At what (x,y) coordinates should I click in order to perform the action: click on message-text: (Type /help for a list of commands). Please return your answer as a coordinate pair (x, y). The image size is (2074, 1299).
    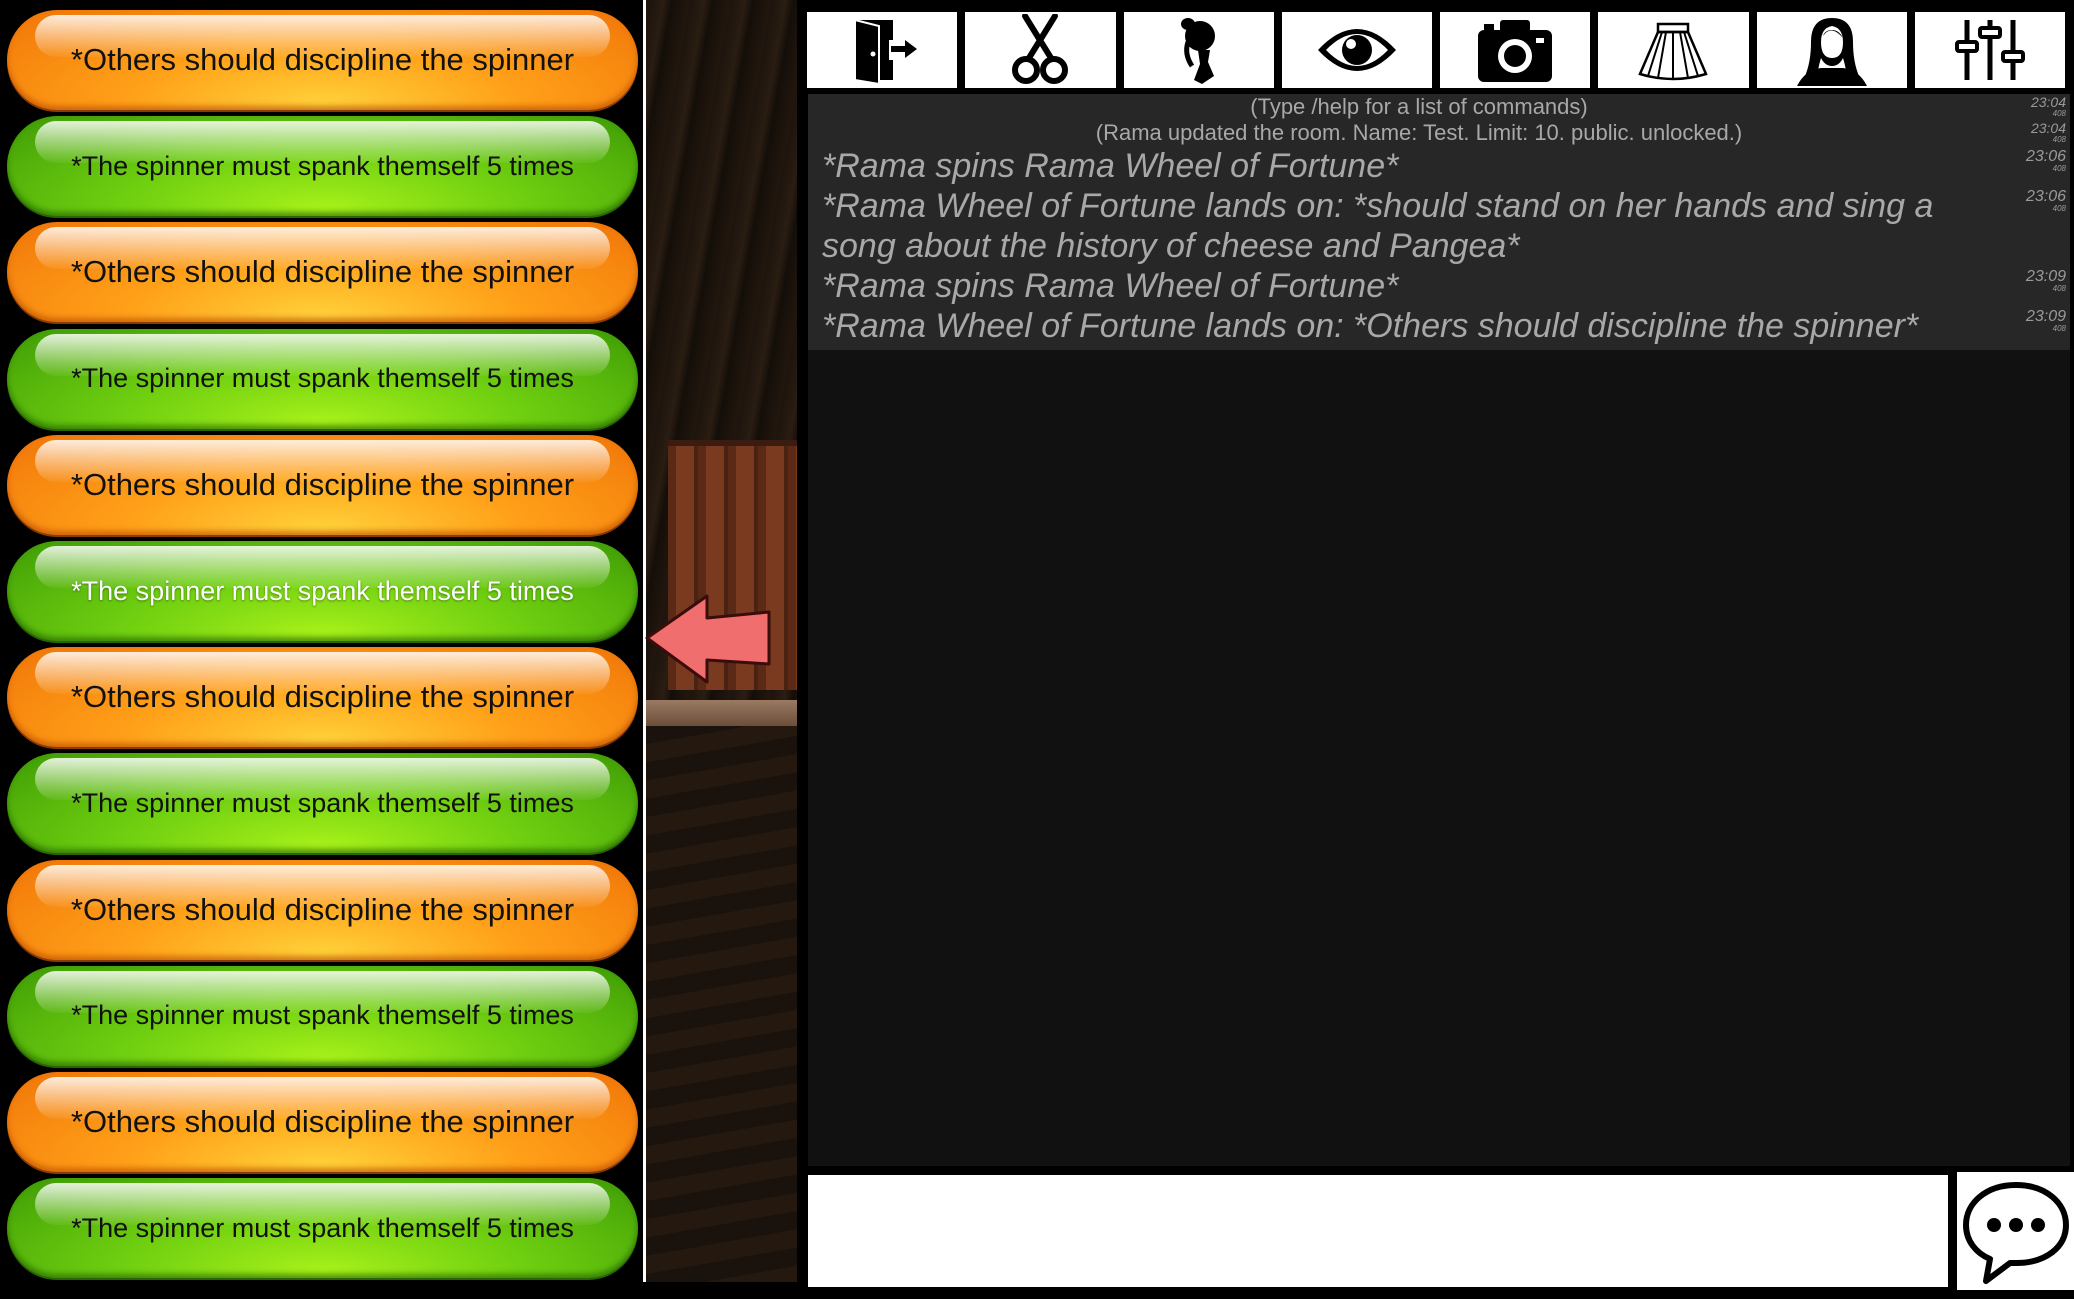
    Looking at the image, I should click on (1419, 106).